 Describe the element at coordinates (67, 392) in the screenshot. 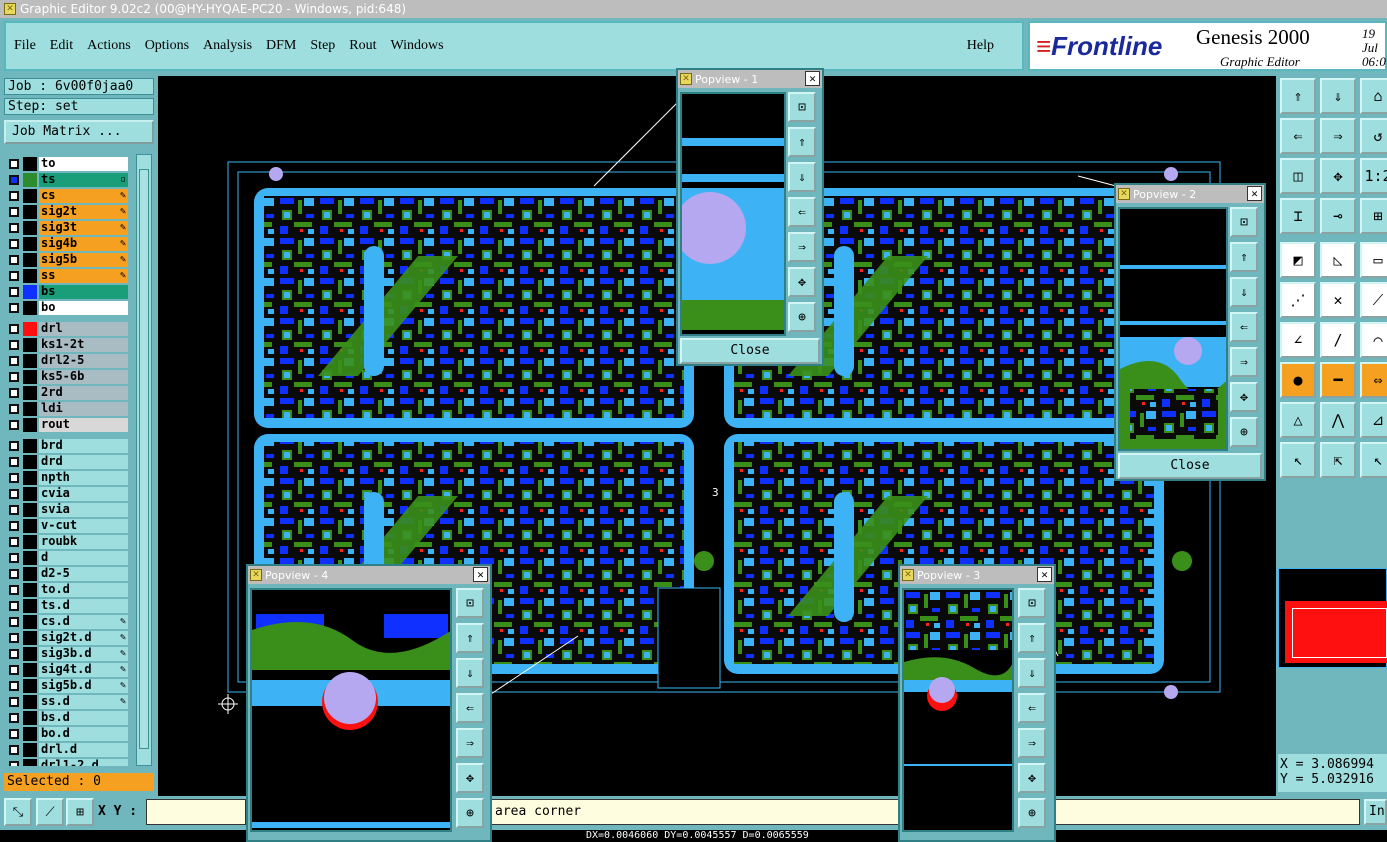

I see `layer-row: 2rd` at that location.